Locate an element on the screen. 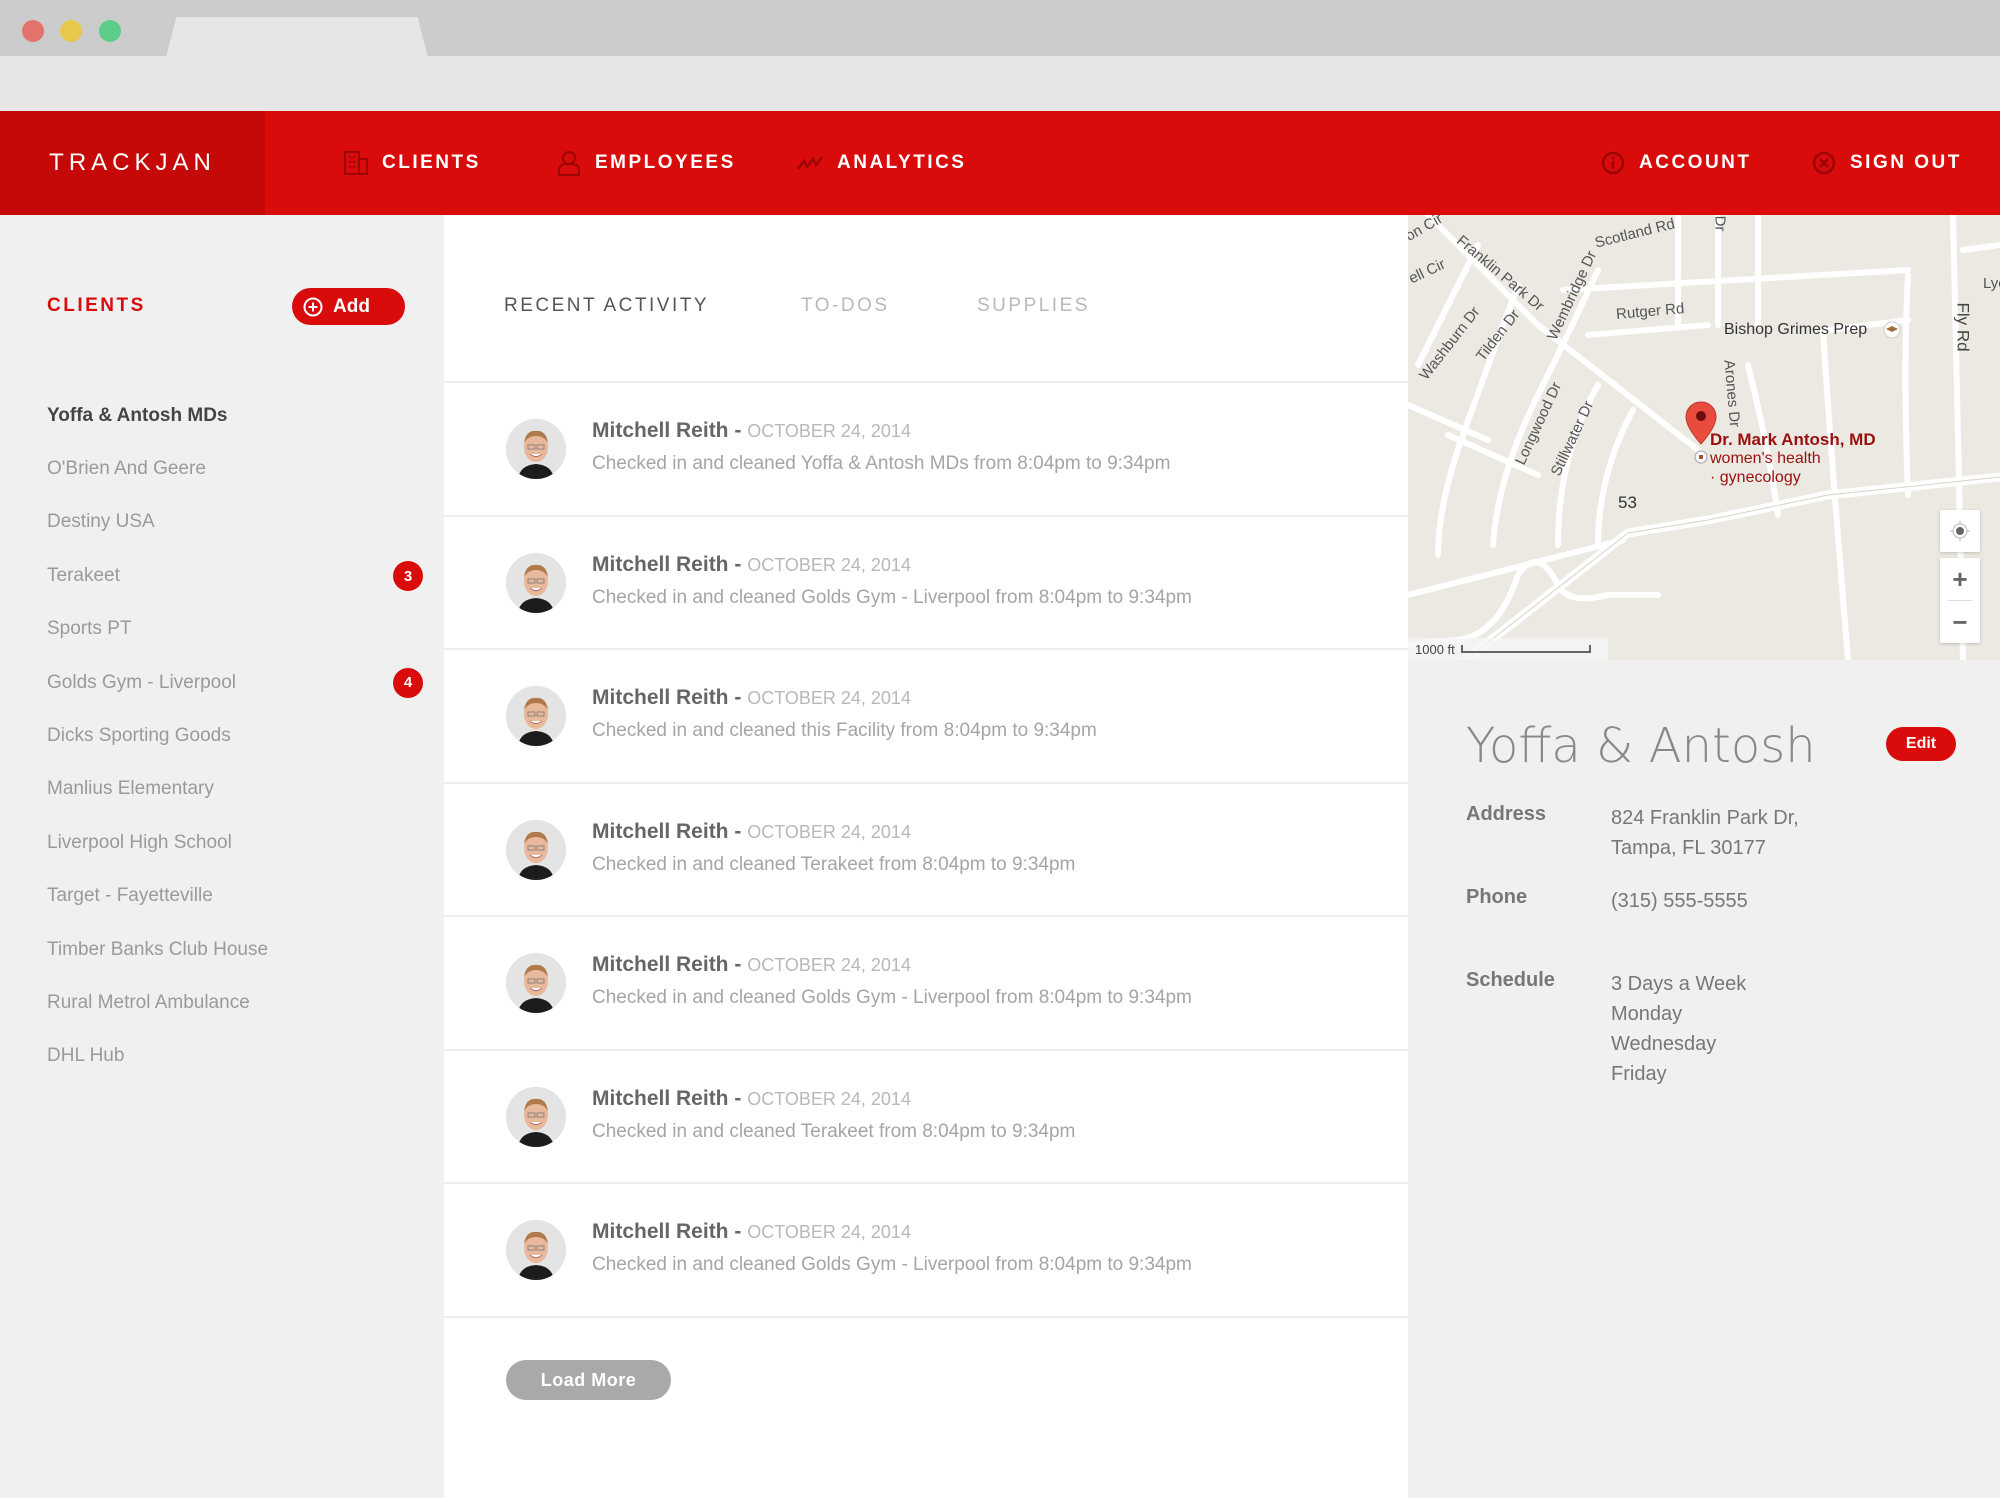  locate-icon is located at coordinates (1960, 531).